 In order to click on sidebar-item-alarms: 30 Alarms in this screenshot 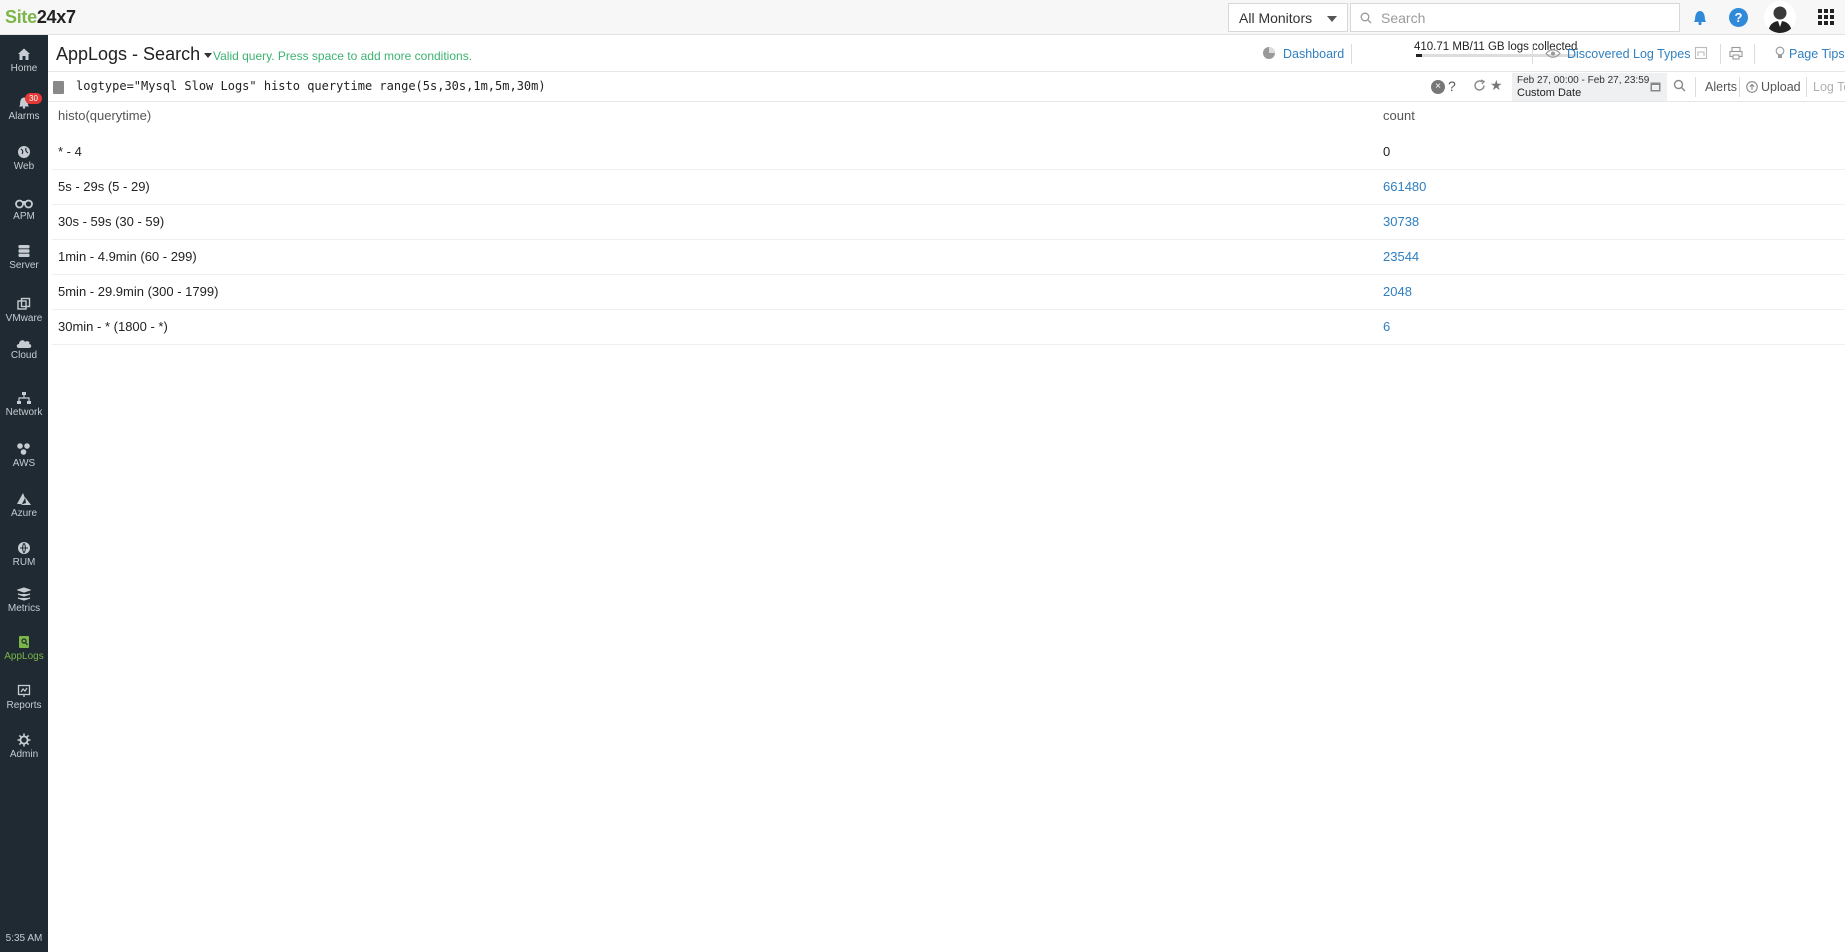, I will do `click(24, 107)`.